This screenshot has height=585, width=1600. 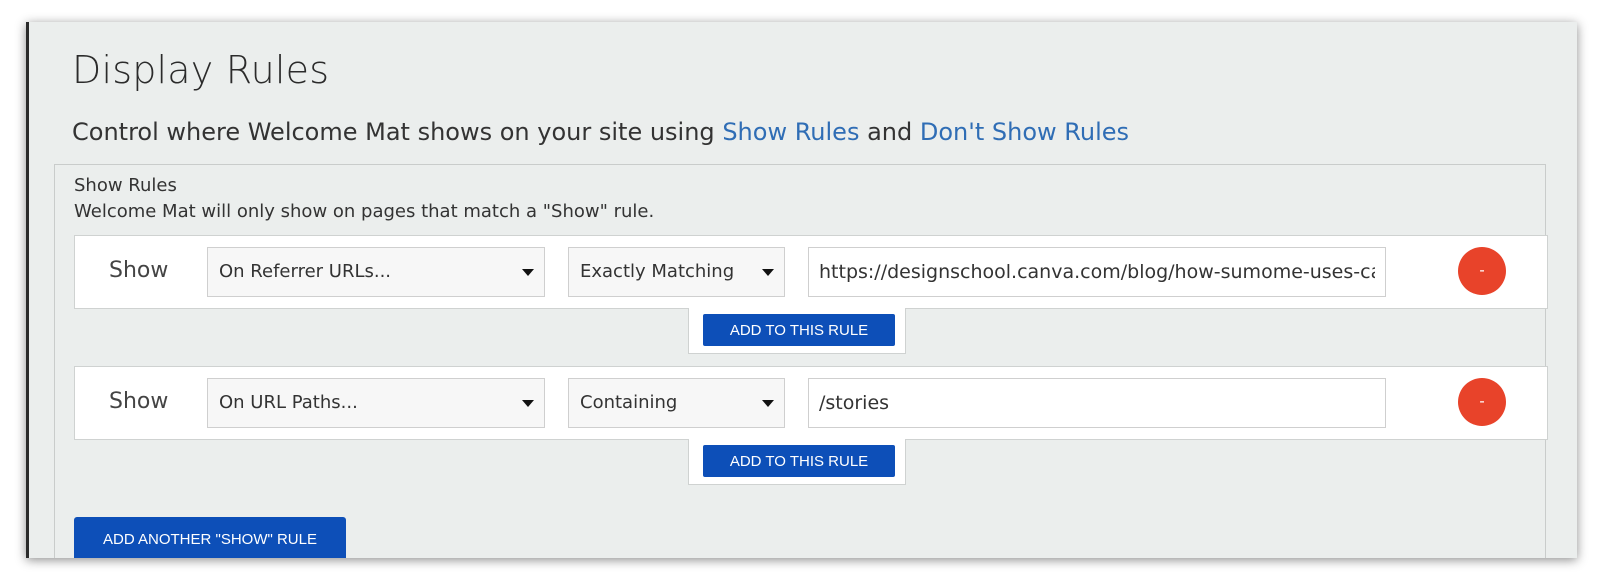 I want to click on show-rules-link: Show Rules, so click(x=790, y=132).